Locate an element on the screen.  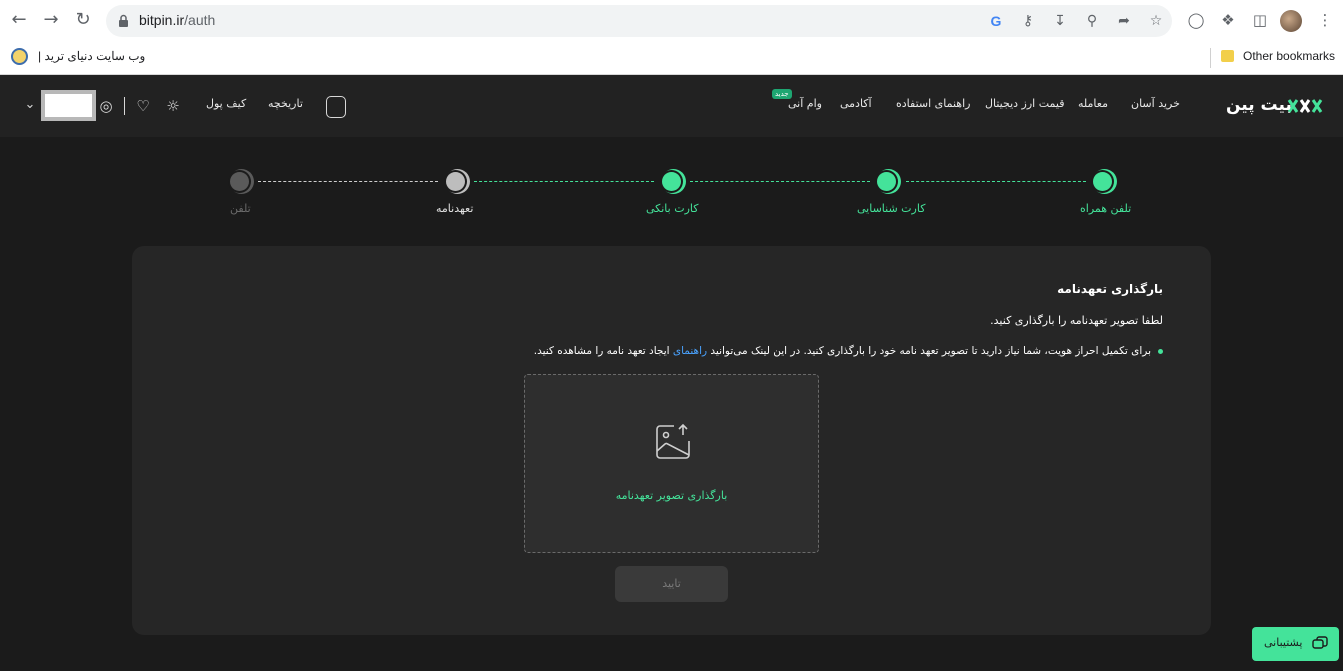
history-link: تاریخچه is located at coordinates (285, 103).